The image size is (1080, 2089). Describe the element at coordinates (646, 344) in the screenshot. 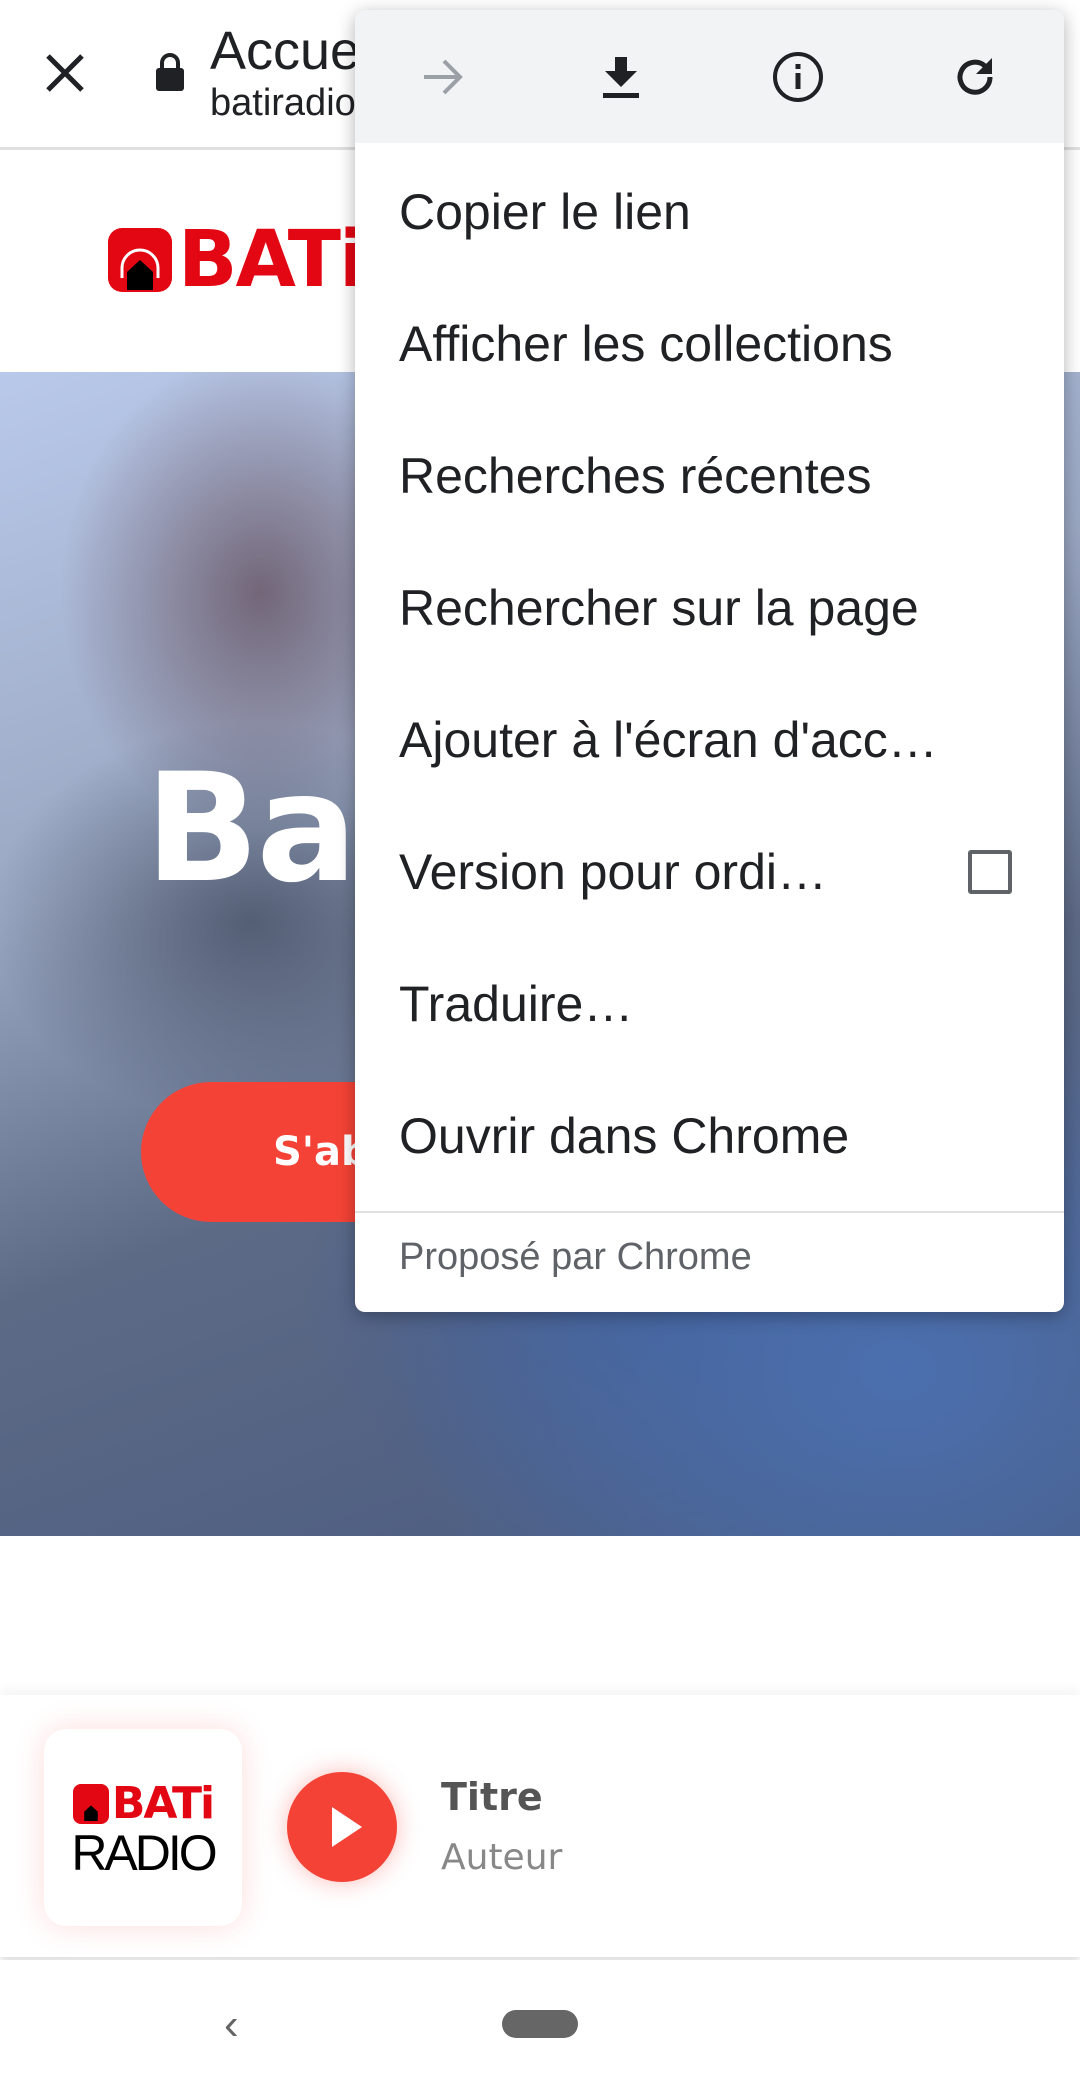

I see `menu-item-label: Afficher les collections` at that location.